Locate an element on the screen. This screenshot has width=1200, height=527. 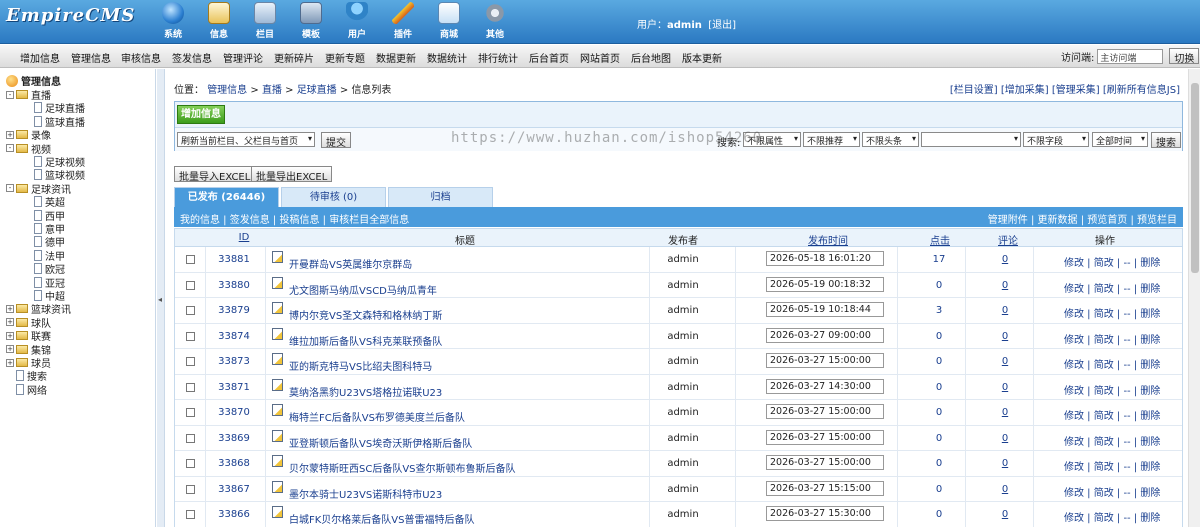
nav-user: 用户 is located at coordinates (357, 22).